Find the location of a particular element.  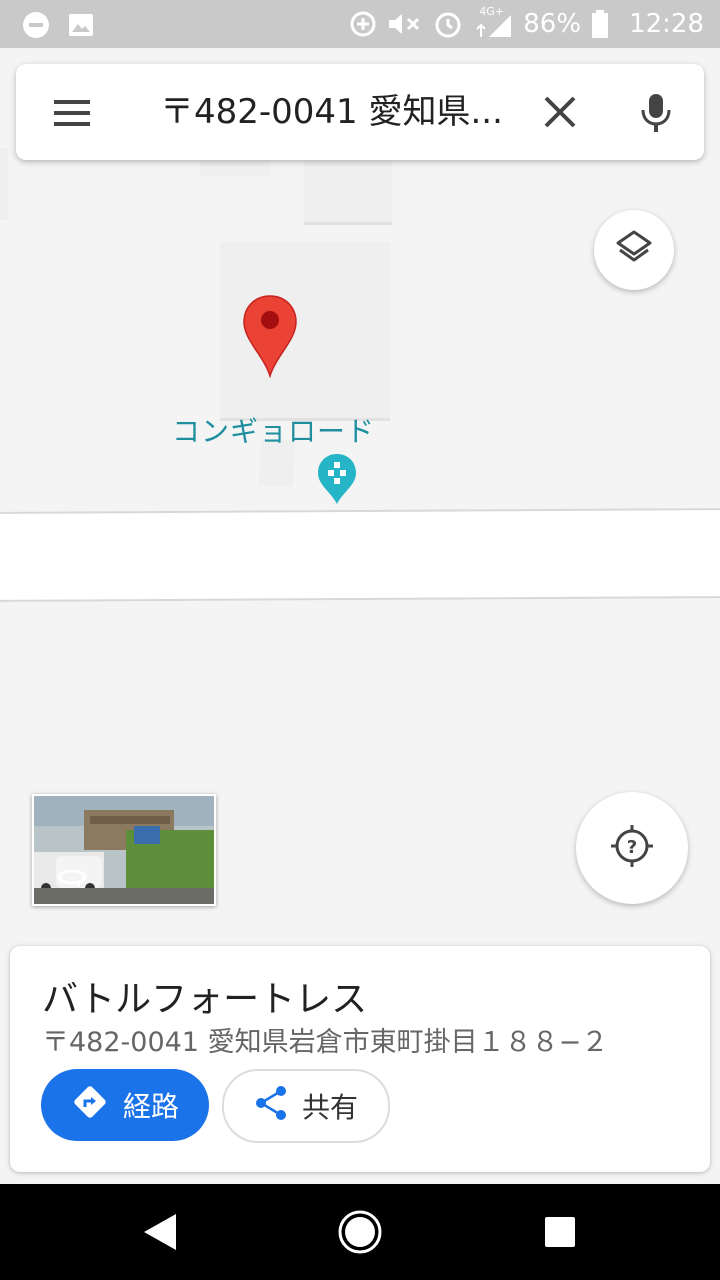

directions-button: 経路 is located at coordinates (125, 1105).